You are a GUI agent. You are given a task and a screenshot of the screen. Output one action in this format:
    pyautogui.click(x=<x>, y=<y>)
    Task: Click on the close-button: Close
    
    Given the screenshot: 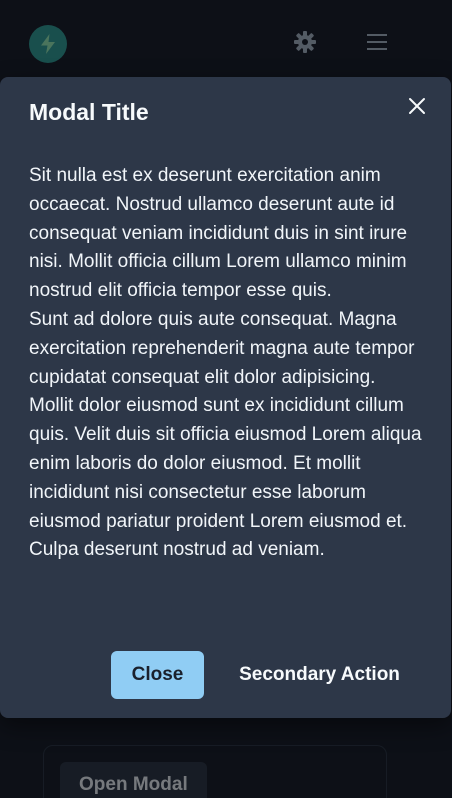 What is the action you would take?
    pyautogui.click(x=157, y=675)
    